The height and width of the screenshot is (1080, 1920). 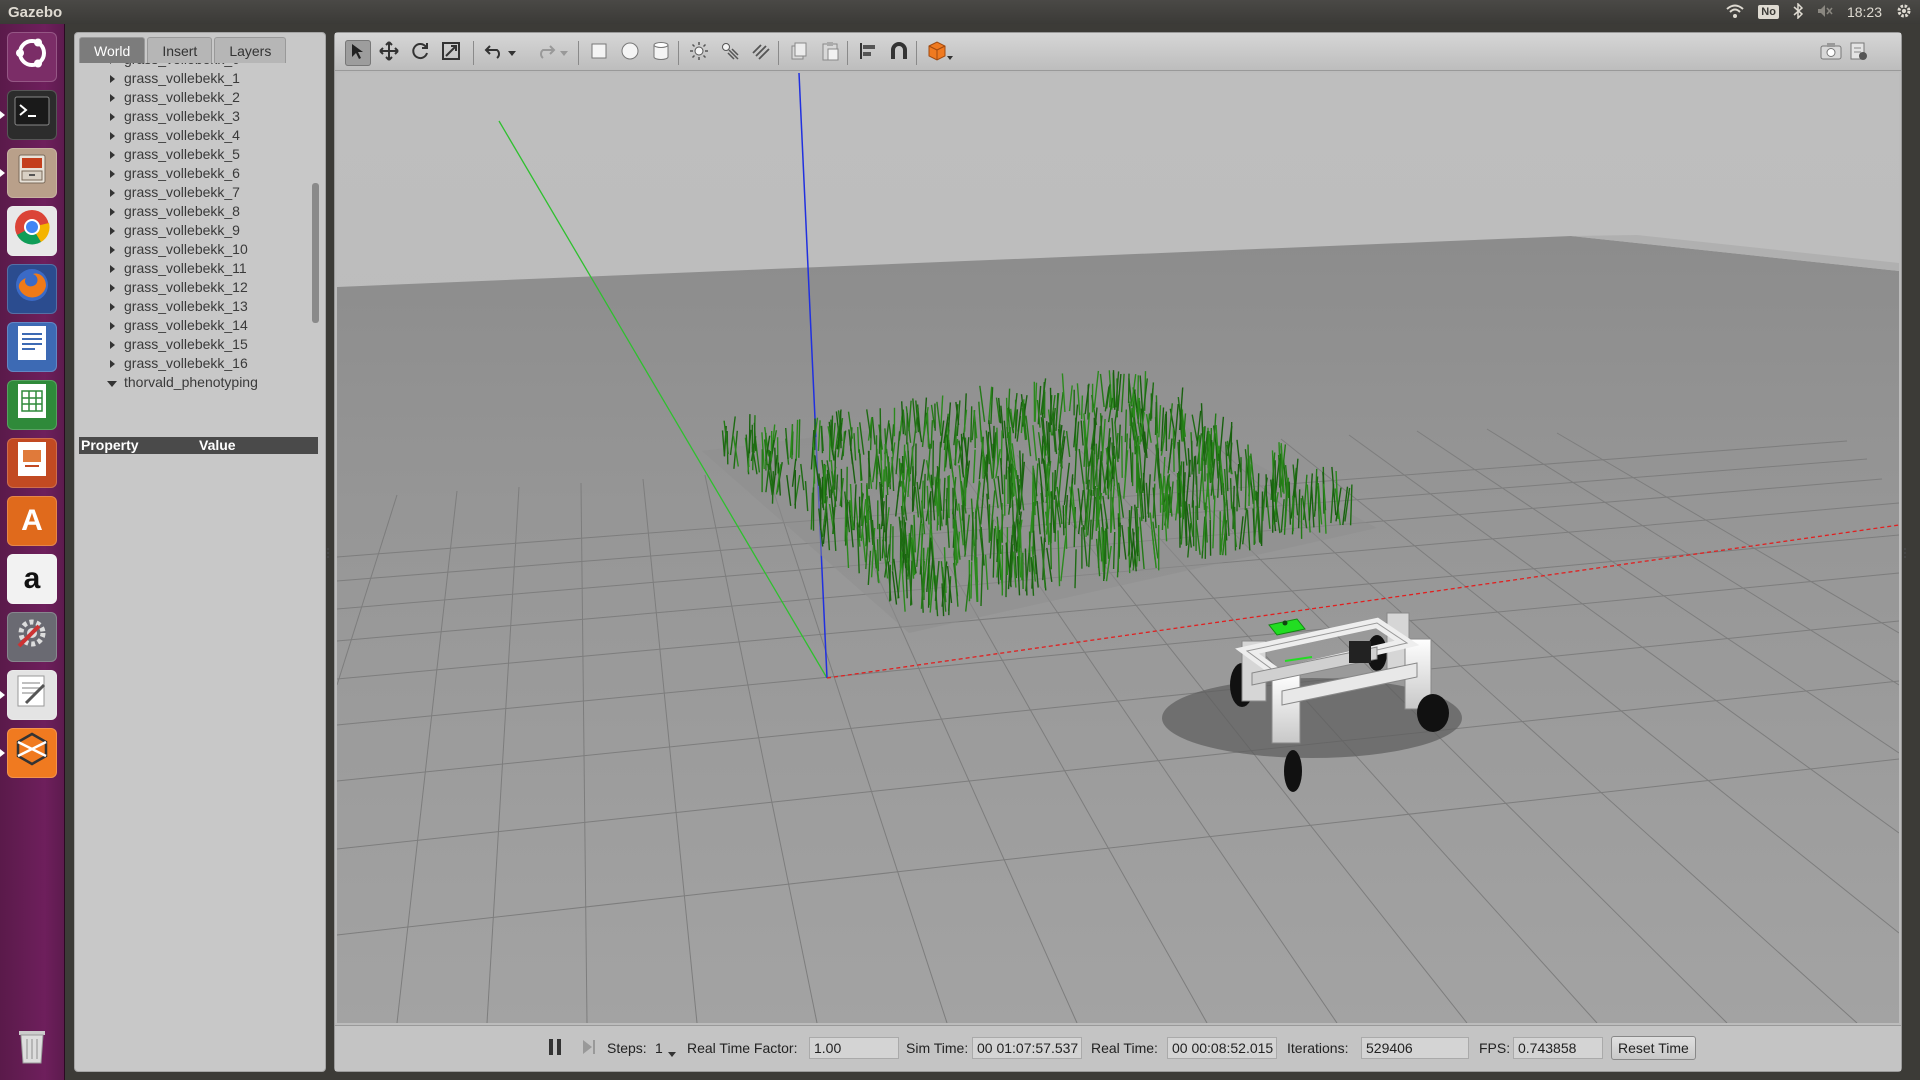 I want to click on redo-icon, so click(x=546, y=53).